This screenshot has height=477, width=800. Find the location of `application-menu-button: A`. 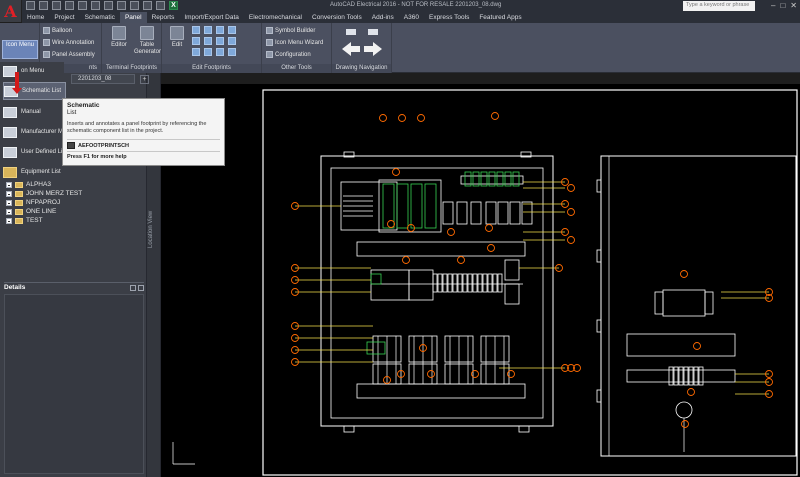

application-menu-button: A is located at coordinates (11, 11).